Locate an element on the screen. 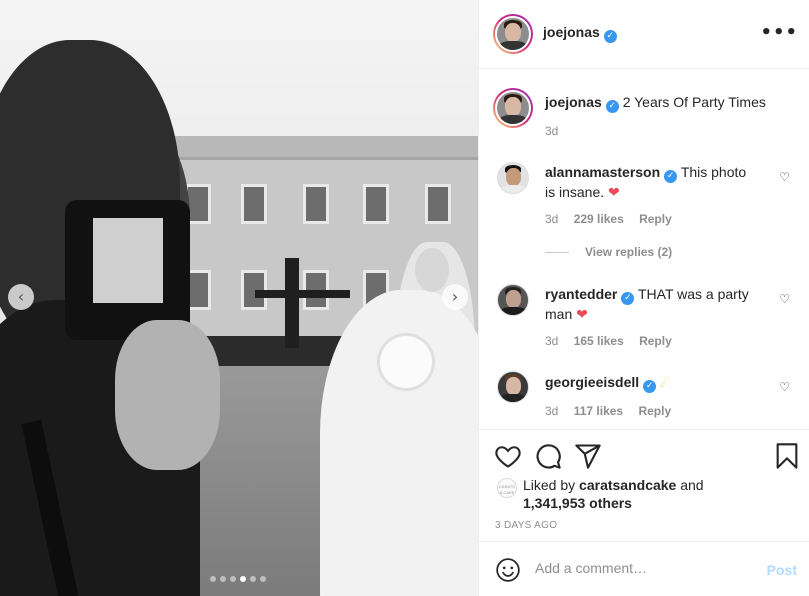 This screenshot has width=809, height=596. caption: joejonas ✓ 2 Years Of Party Times is located at coordinates (660, 103).